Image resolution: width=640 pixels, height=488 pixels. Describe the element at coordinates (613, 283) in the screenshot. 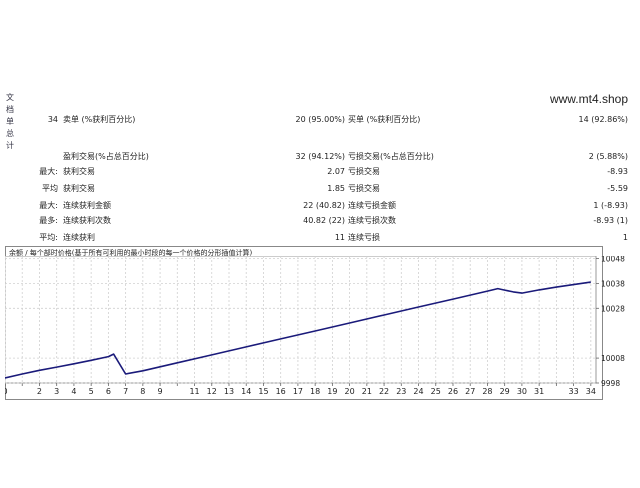

I see `y-tick-label: 10038` at that location.